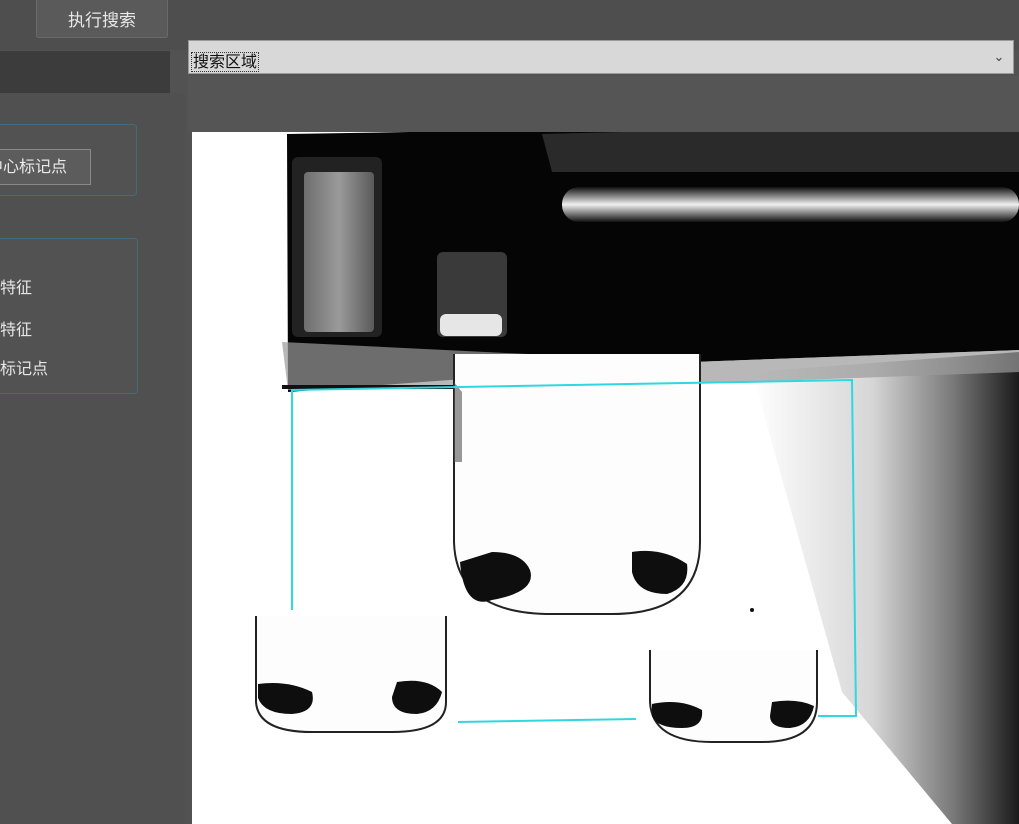 This screenshot has width=1019, height=824. What do you see at coordinates (733, 696) in the screenshot?
I see `vial-right` at bounding box center [733, 696].